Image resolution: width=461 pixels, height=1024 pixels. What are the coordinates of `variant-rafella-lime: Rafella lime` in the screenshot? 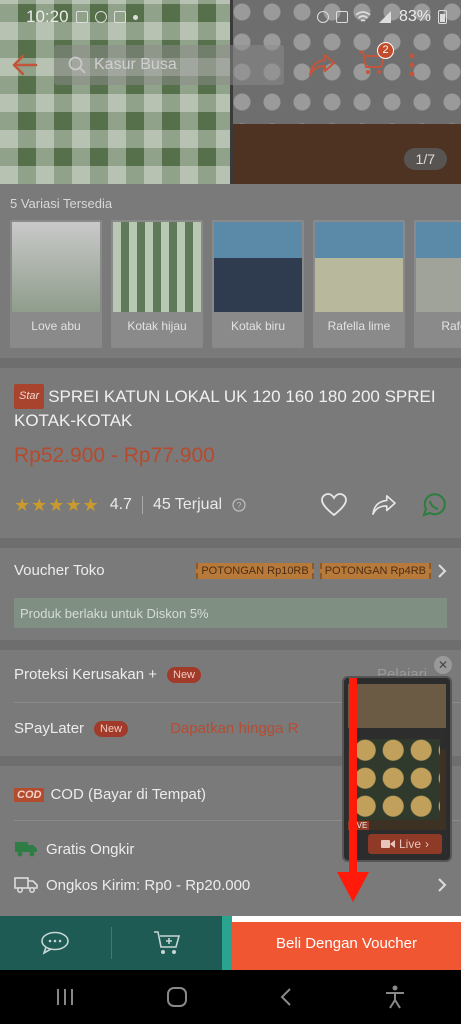 It's located at (359, 284).